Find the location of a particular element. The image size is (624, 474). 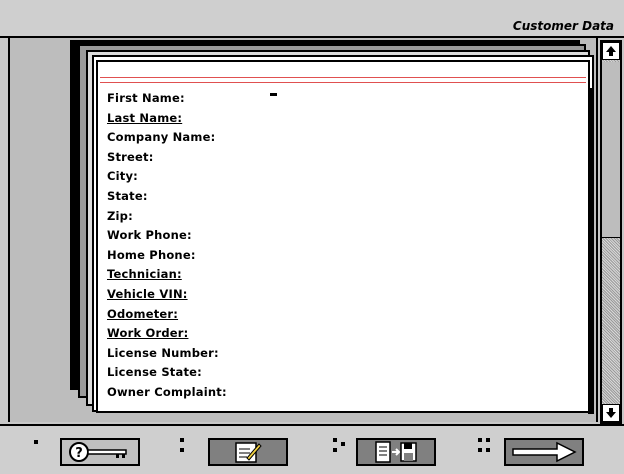

field-label: Zip: is located at coordinates (167, 217).